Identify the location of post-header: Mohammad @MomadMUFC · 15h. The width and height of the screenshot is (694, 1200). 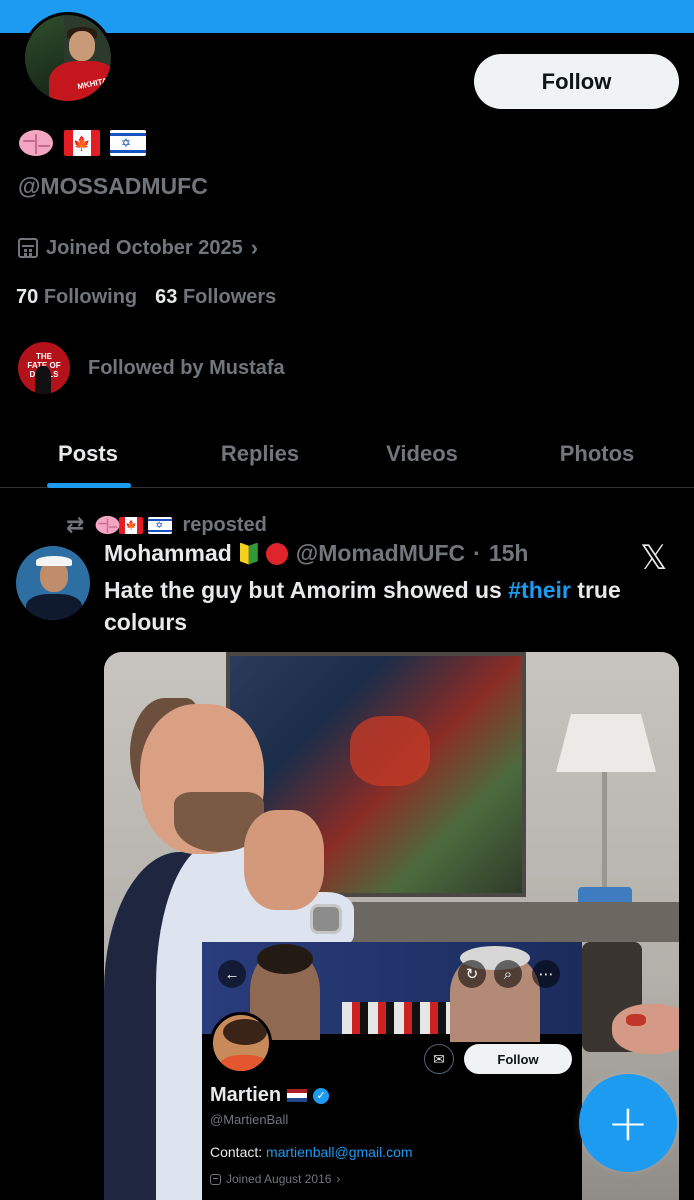
(316, 553).